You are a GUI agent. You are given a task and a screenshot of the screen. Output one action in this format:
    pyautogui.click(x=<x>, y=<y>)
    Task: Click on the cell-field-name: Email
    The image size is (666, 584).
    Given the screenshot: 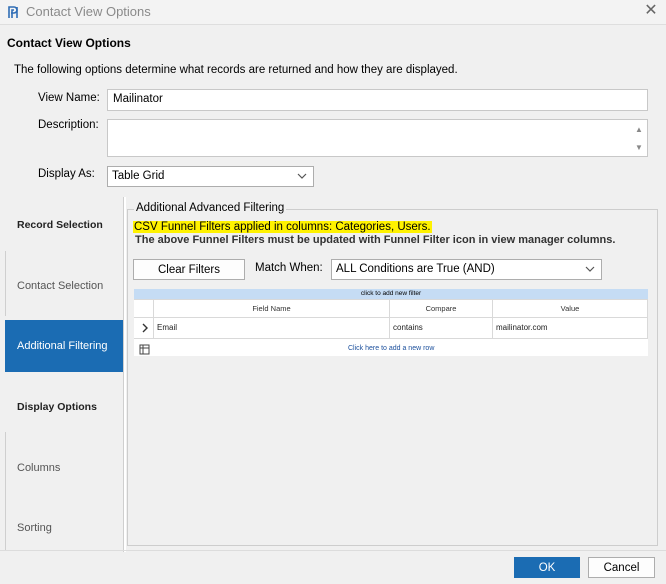 What is the action you would take?
    pyautogui.click(x=271, y=328)
    